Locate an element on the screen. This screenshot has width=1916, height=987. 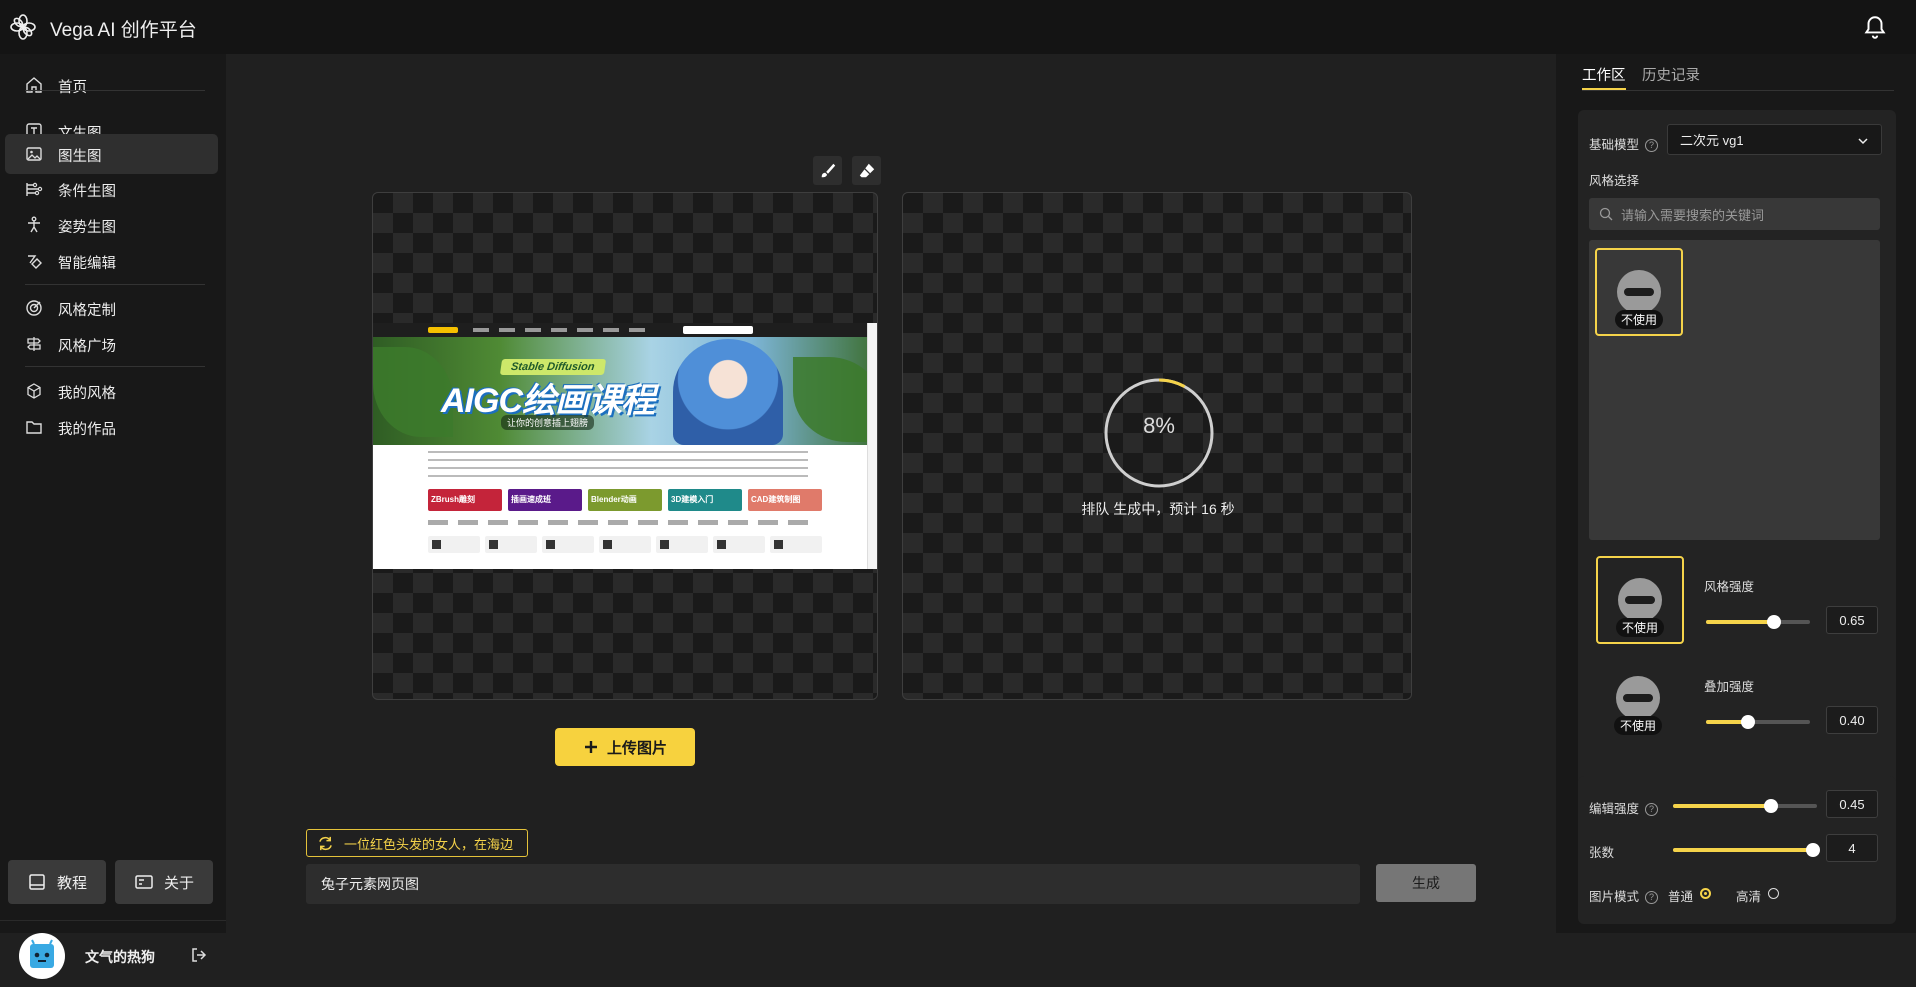
prompt-input: 兔子元素网页图 is located at coordinates (833, 884).